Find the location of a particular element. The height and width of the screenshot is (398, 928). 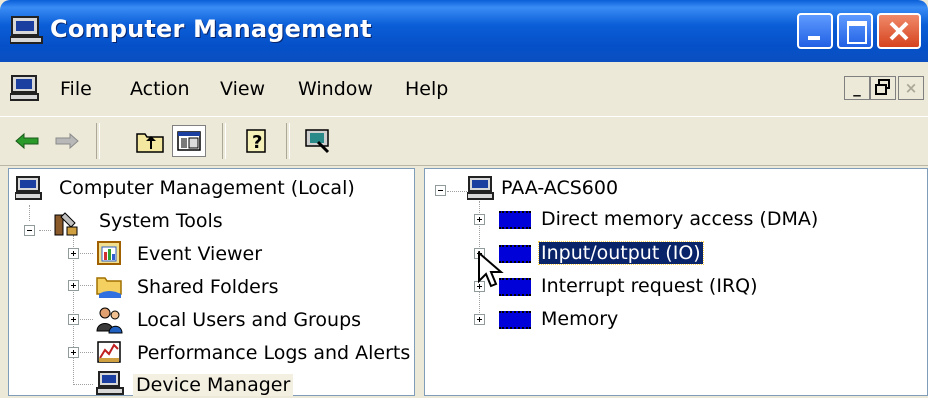

menu-view: View is located at coordinates (242, 89).